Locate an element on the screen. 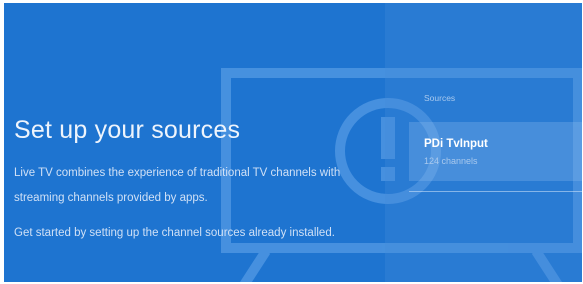 This screenshot has width=583, height=284. sources-heading: Sources is located at coordinates (440, 98).